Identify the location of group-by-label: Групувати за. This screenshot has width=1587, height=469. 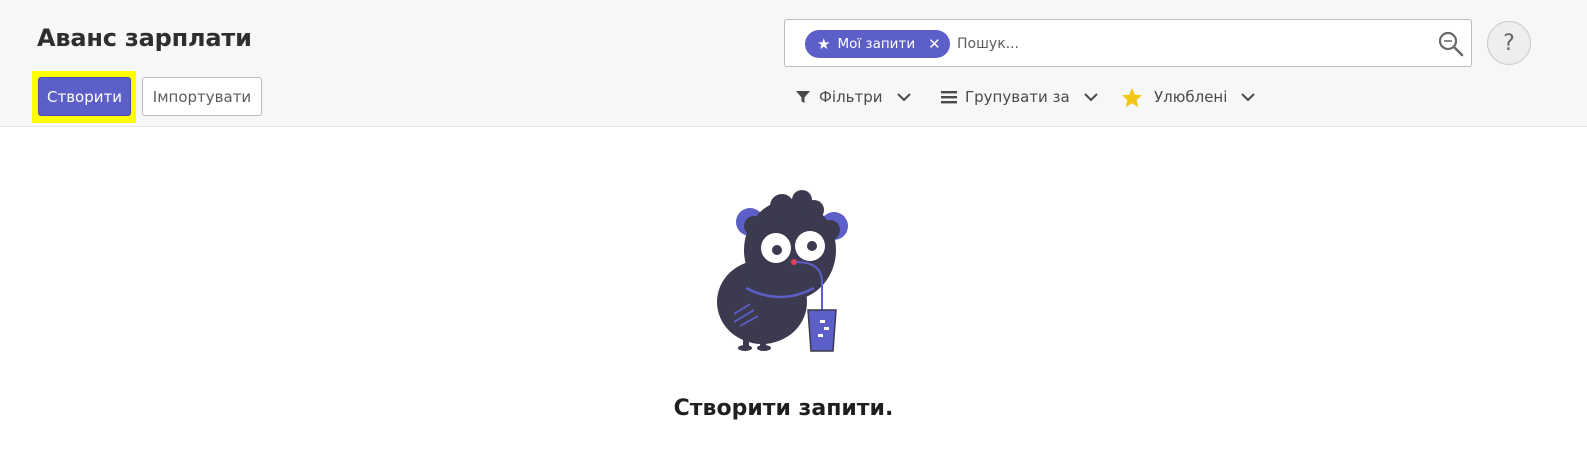
(1017, 97).